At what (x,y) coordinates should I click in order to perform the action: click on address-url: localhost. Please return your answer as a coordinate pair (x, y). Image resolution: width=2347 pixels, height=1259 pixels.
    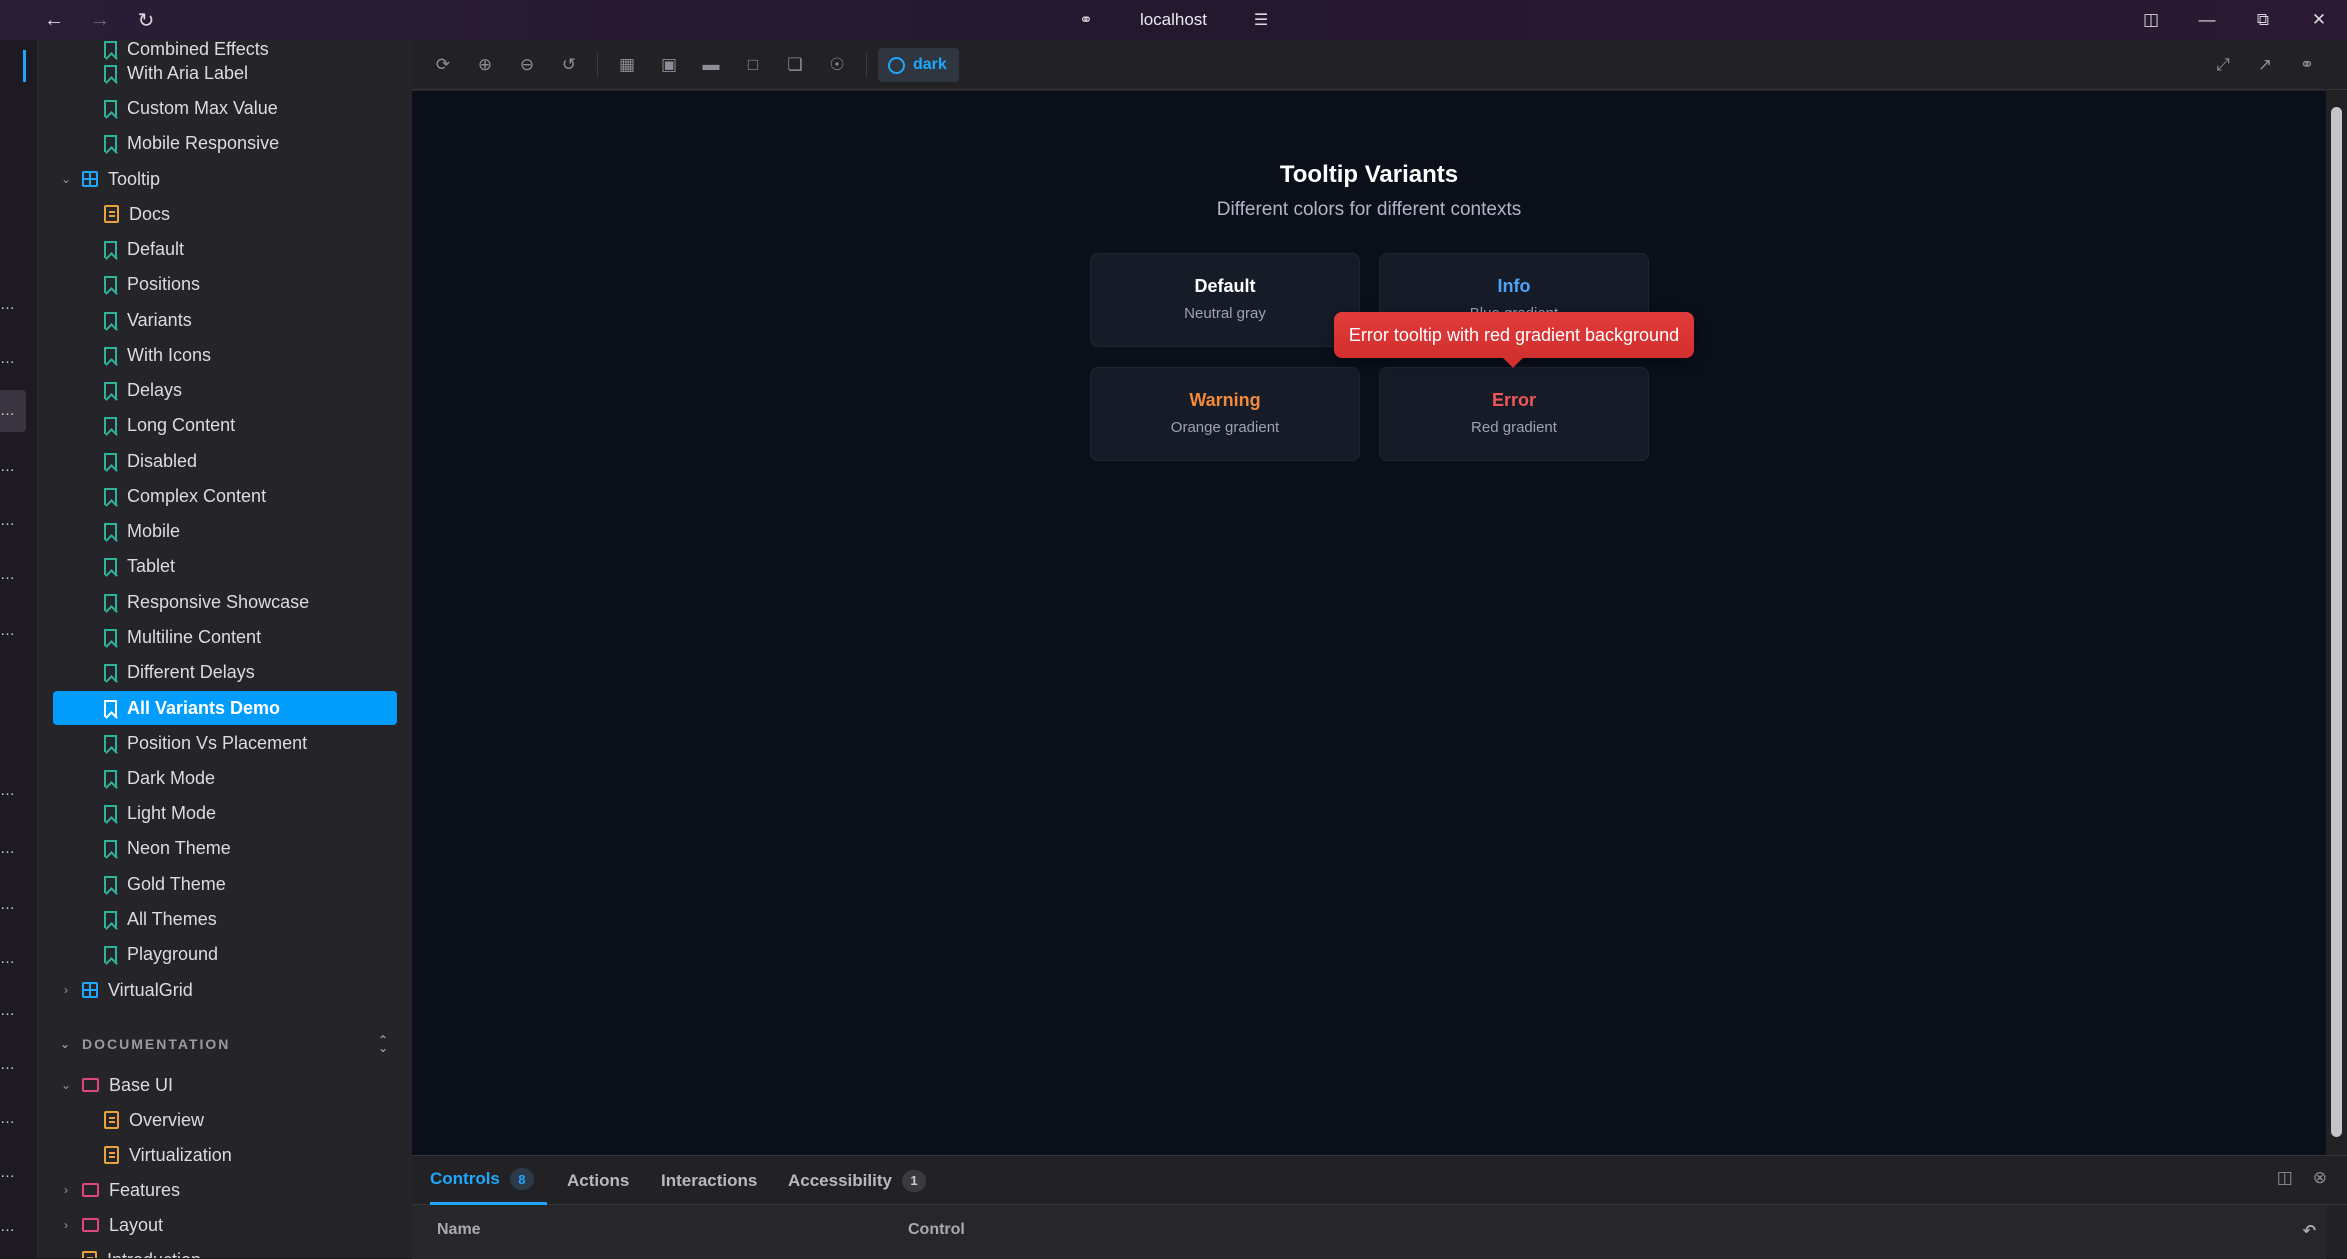
    Looking at the image, I should click on (1173, 20).